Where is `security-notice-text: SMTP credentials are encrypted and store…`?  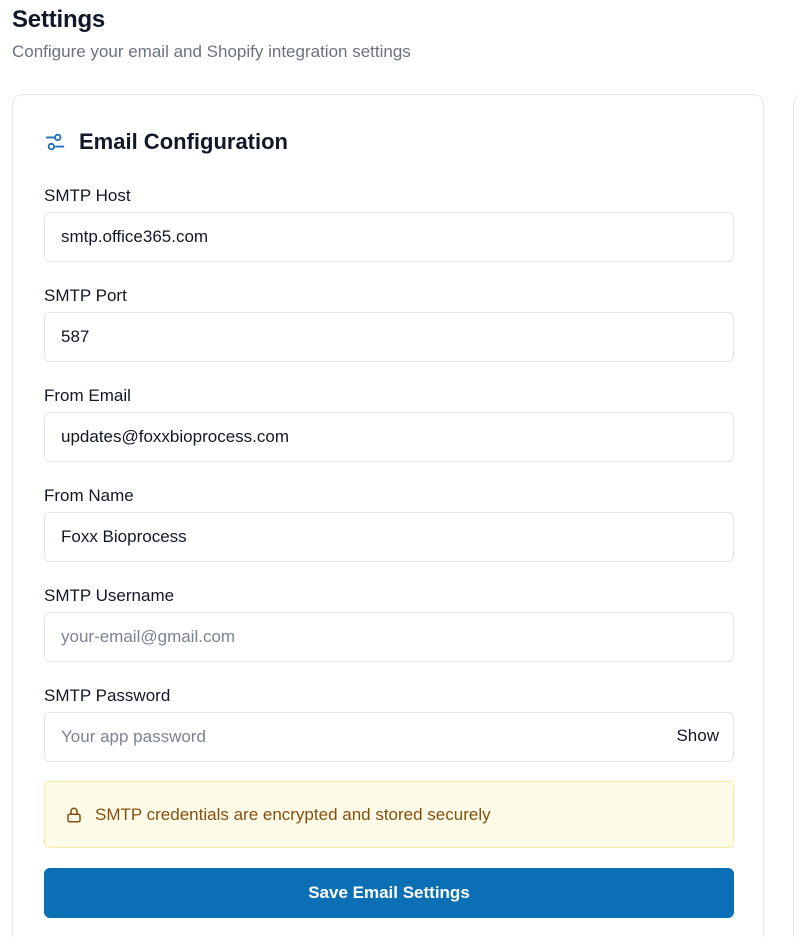
security-notice-text: SMTP credentials are encrypted and store… is located at coordinates (293, 814).